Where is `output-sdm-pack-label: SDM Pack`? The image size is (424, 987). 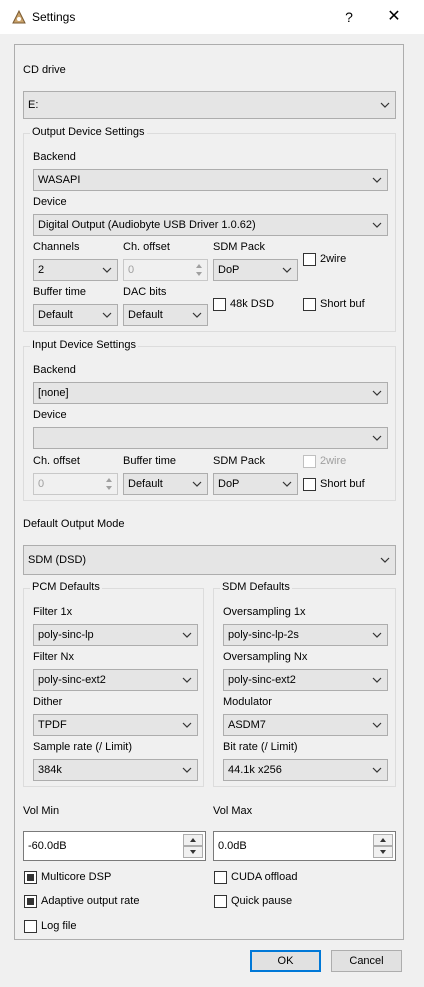 output-sdm-pack-label: SDM Pack is located at coordinates (239, 247).